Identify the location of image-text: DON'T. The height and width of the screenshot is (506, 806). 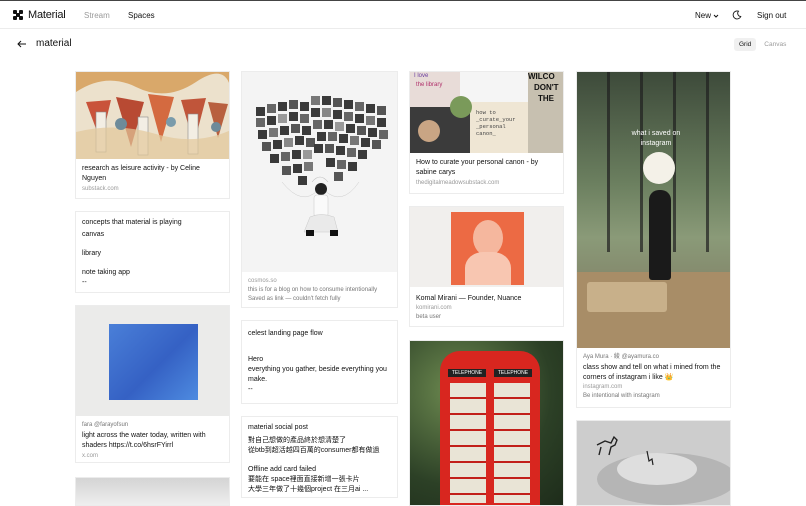
(546, 87).